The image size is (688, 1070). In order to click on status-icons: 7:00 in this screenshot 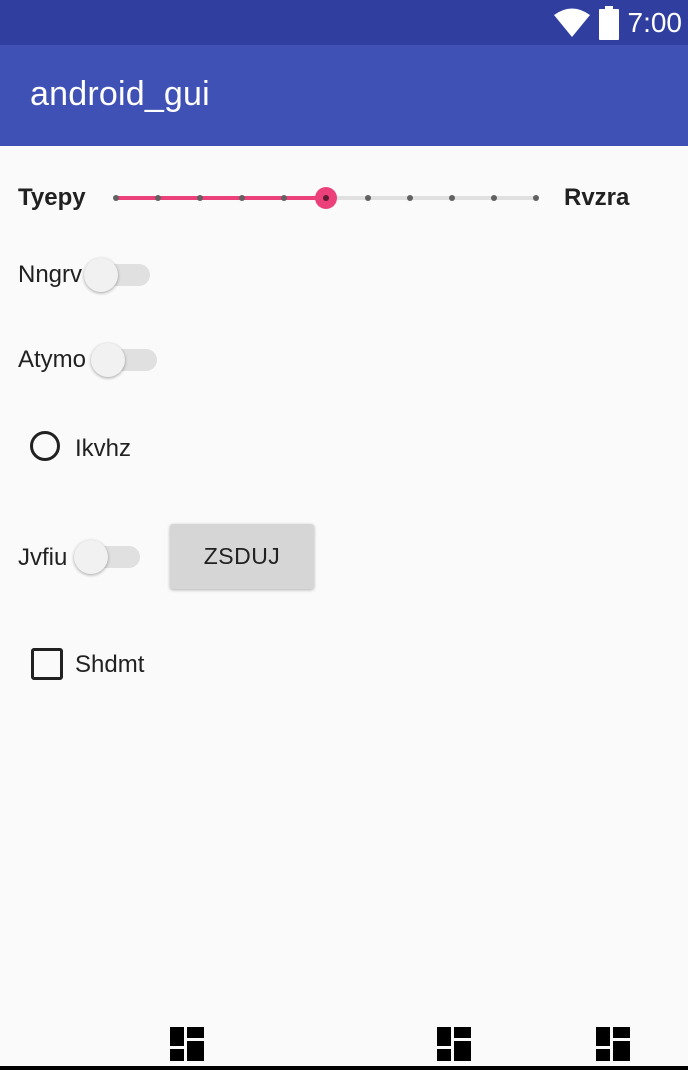, I will do `click(618, 22)`.